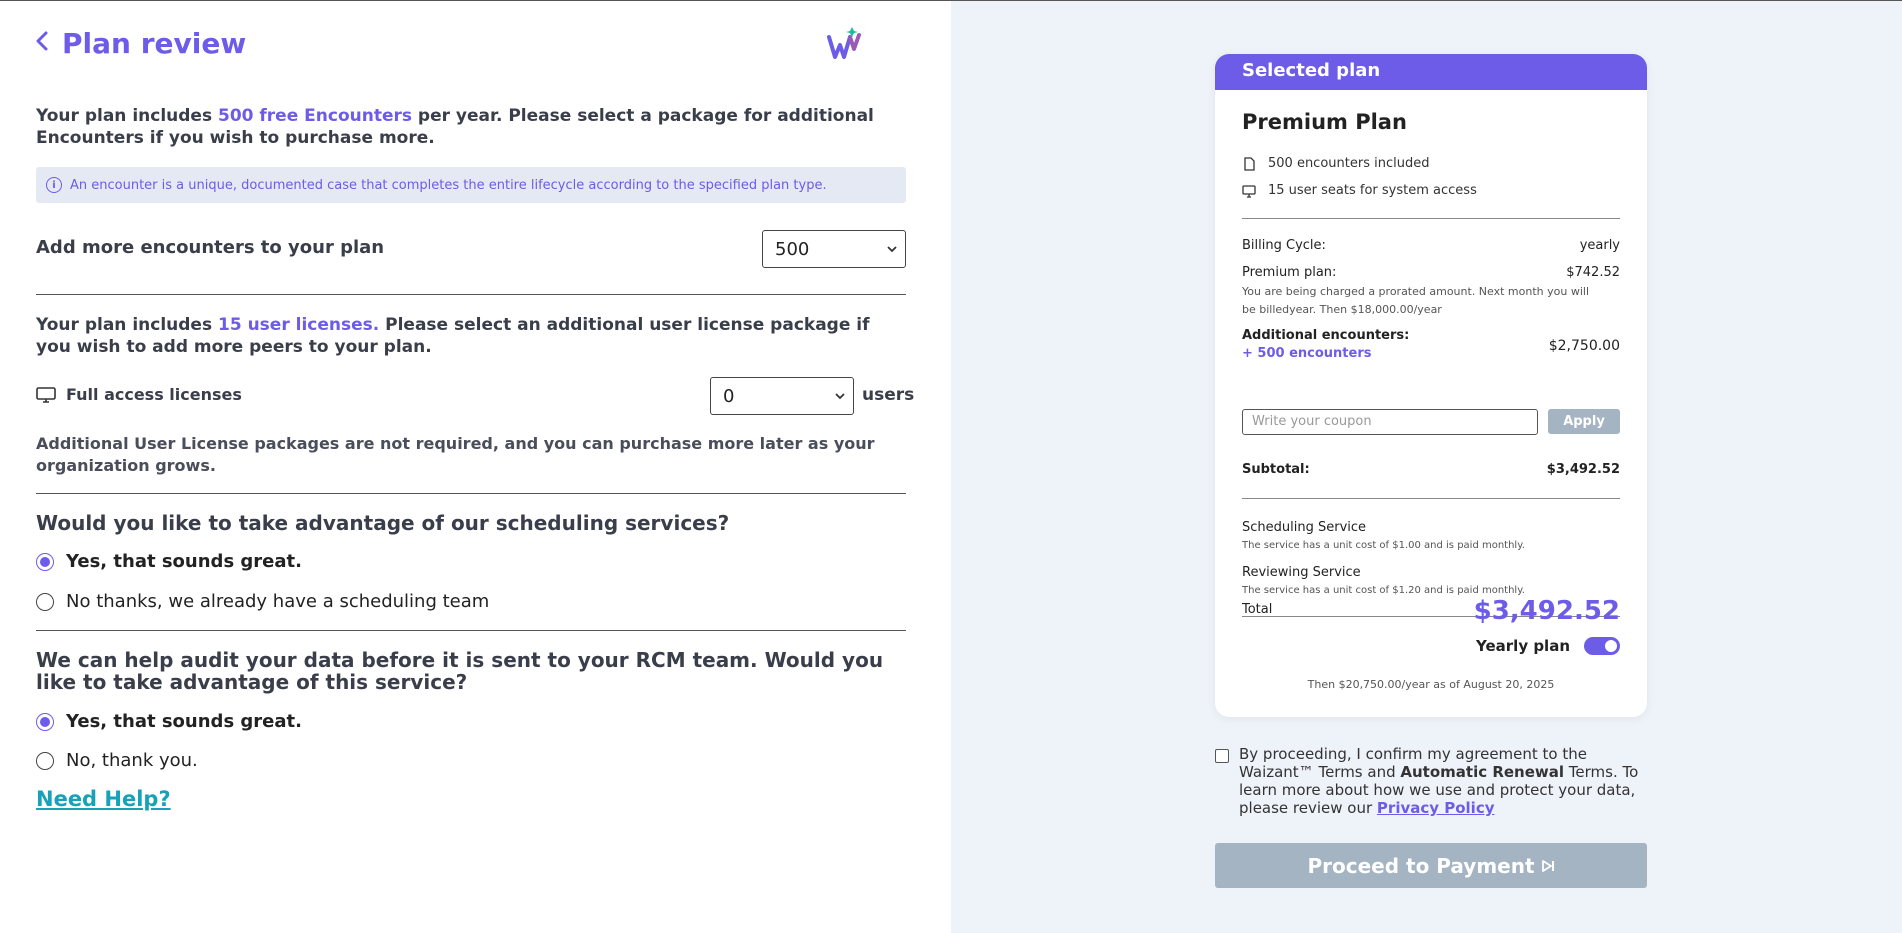 The width and height of the screenshot is (1902, 933). What do you see at coordinates (1546, 611) in the screenshot?
I see `total-value: $3,492.52` at bounding box center [1546, 611].